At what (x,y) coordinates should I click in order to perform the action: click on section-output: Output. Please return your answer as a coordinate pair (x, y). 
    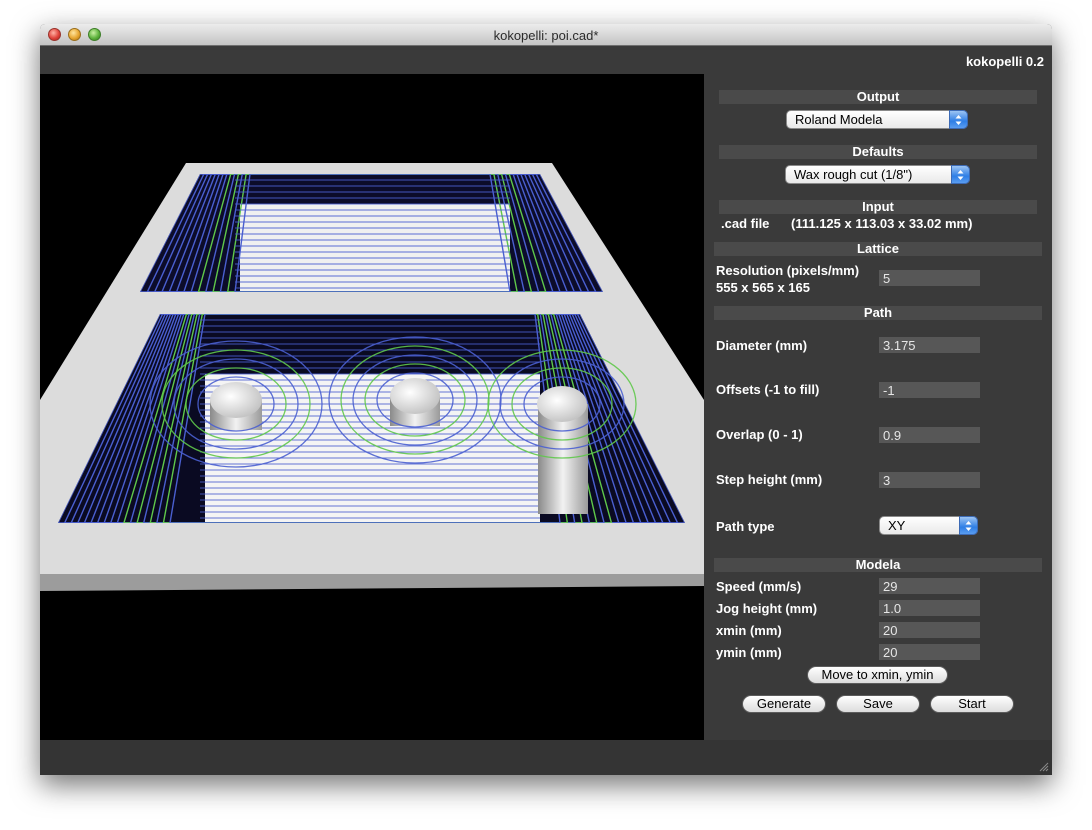
    Looking at the image, I should click on (878, 97).